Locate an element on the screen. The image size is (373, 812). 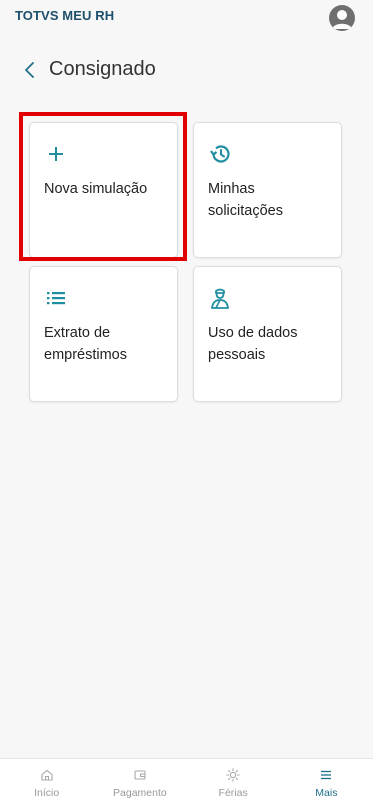
history-icon is located at coordinates (220, 154).